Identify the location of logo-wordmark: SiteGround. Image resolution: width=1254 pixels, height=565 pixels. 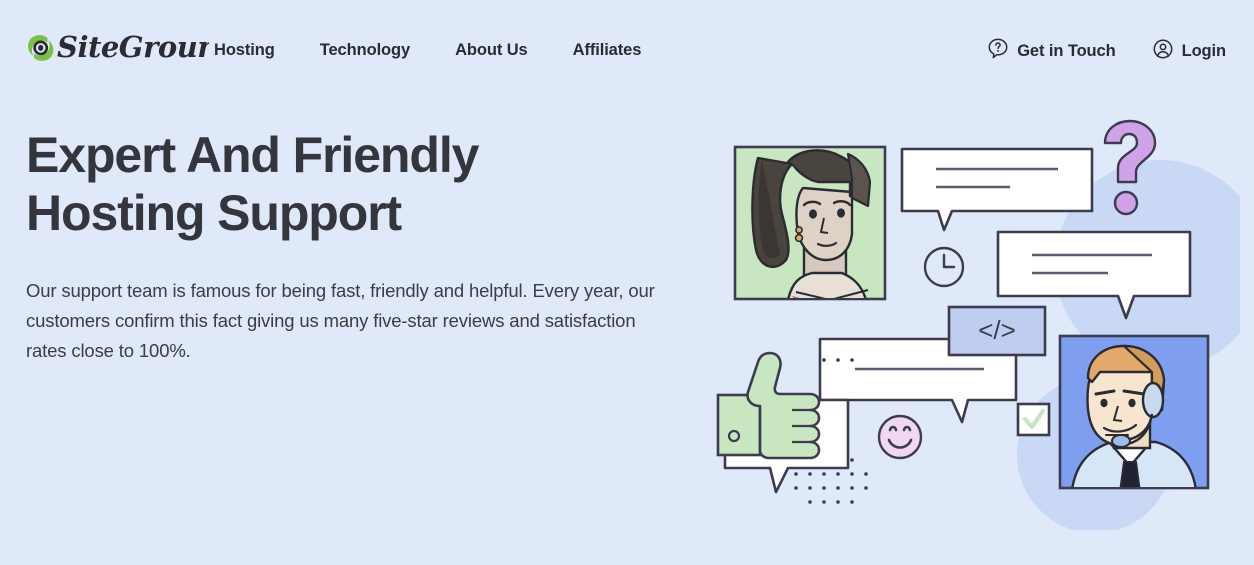
(147, 50).